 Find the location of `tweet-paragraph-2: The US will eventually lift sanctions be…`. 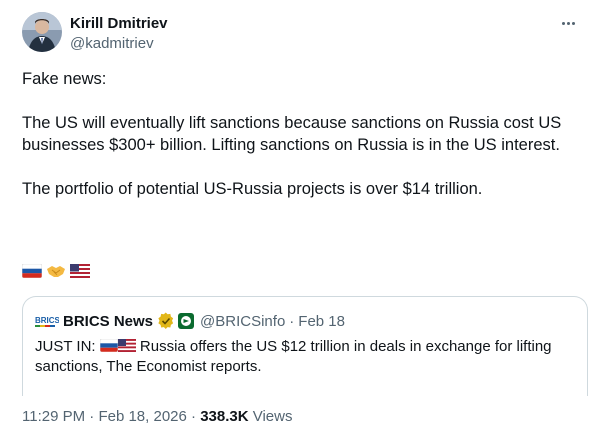

tweet-paragraph-2: The US will eventually lift sanctions be… is located at coordinates (292, 134).